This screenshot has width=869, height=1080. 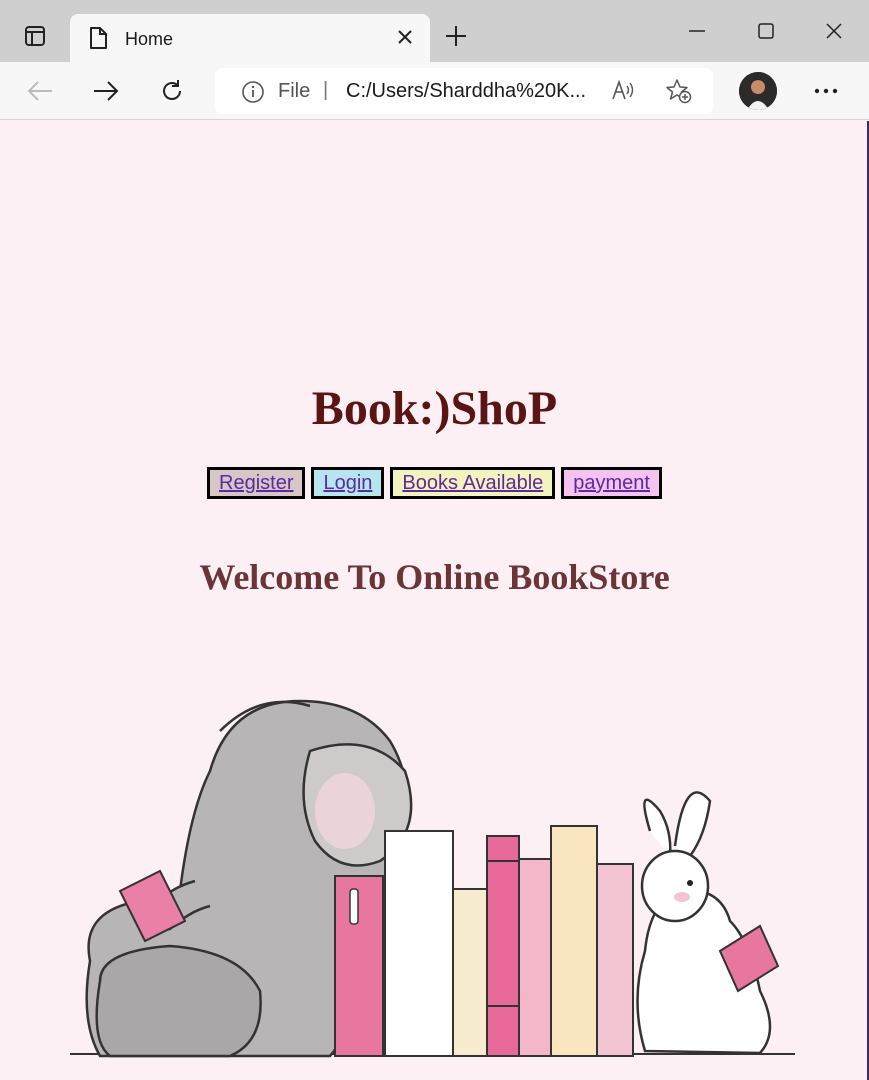 What do you see at coordinates (348, 483) in the screenshot?
I see `login-link: Login` at bounding box center [348, 483].